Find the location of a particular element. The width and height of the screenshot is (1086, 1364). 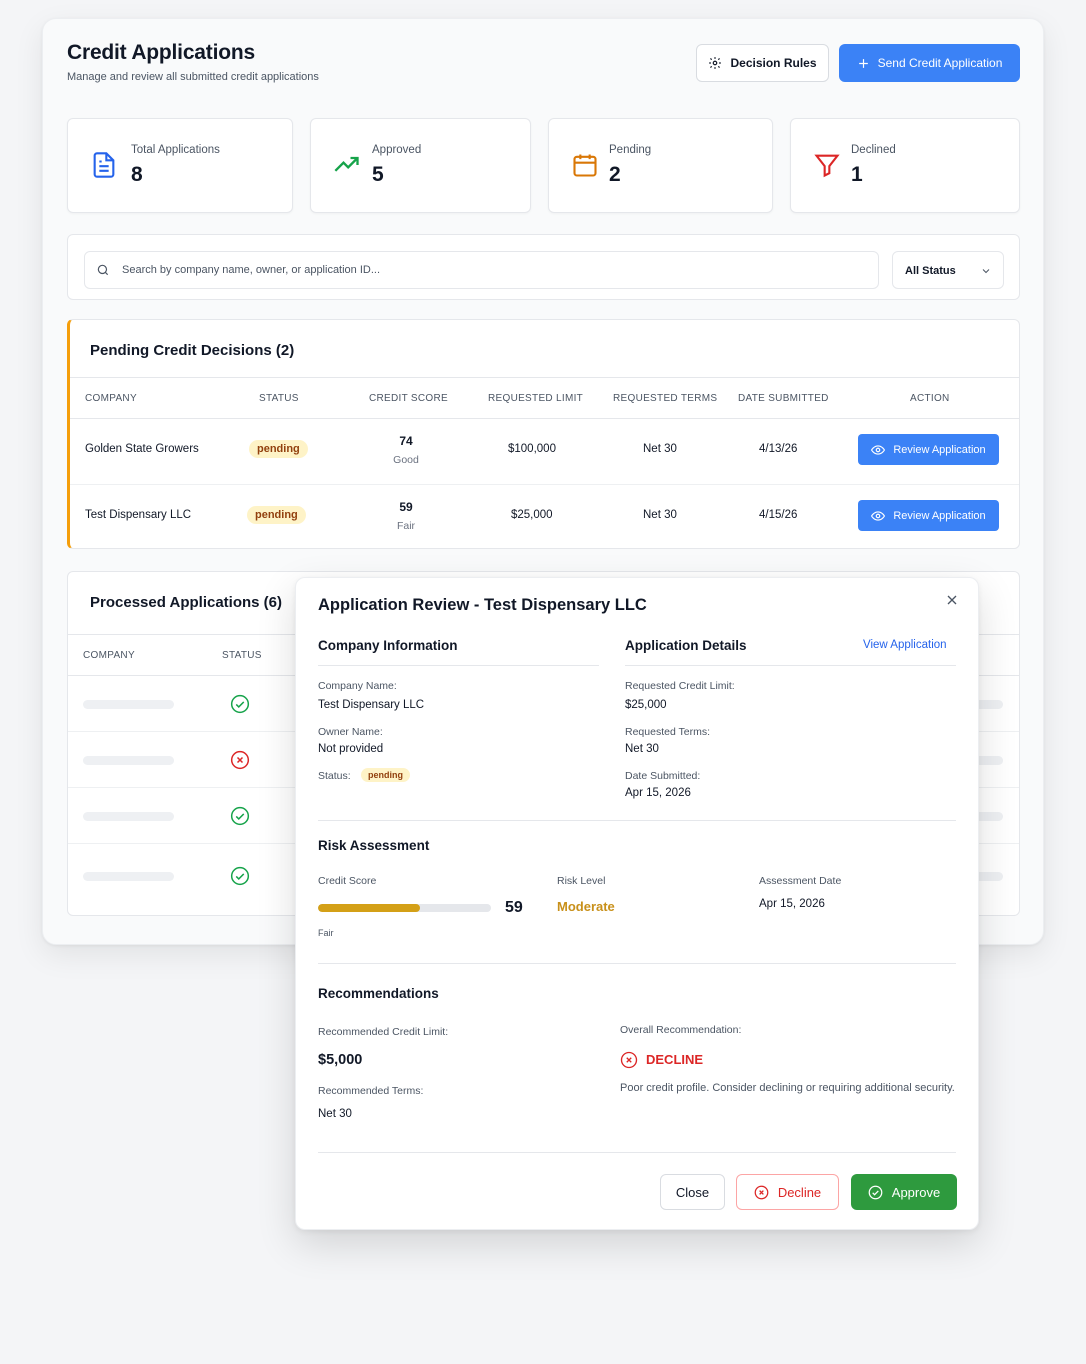

credit-score-label: Good is located at coordinates (406, 460).